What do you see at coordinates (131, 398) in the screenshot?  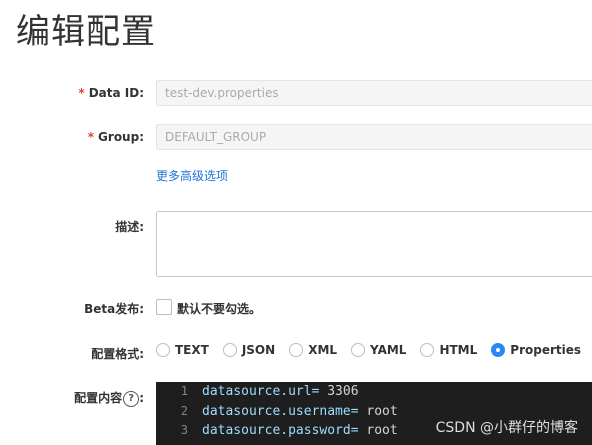 I see `question-circle-icon: ?` at bounding box center [131, 398].